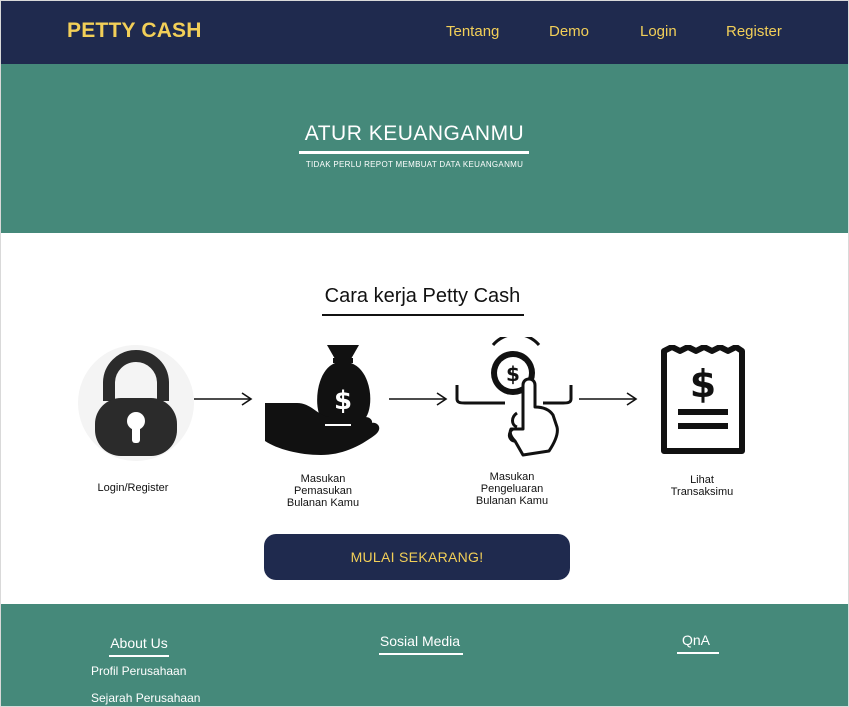  What do you see at coordinates (145, 698) in the screenshot?
I see `footer-link-sejarah: Sejarah Perusahaan` at bounding box center [145, 698].